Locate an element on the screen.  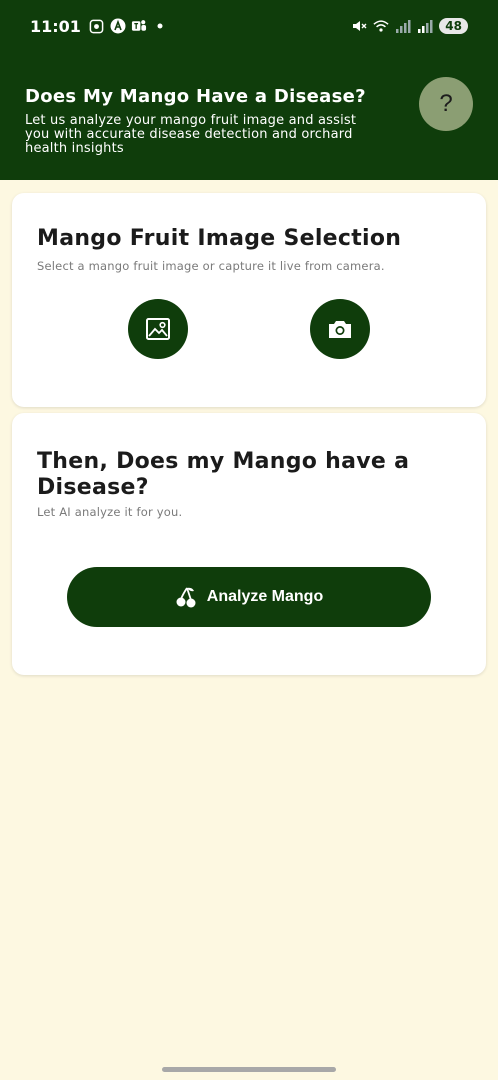
notification-icons is located at coordinates (128, 26).